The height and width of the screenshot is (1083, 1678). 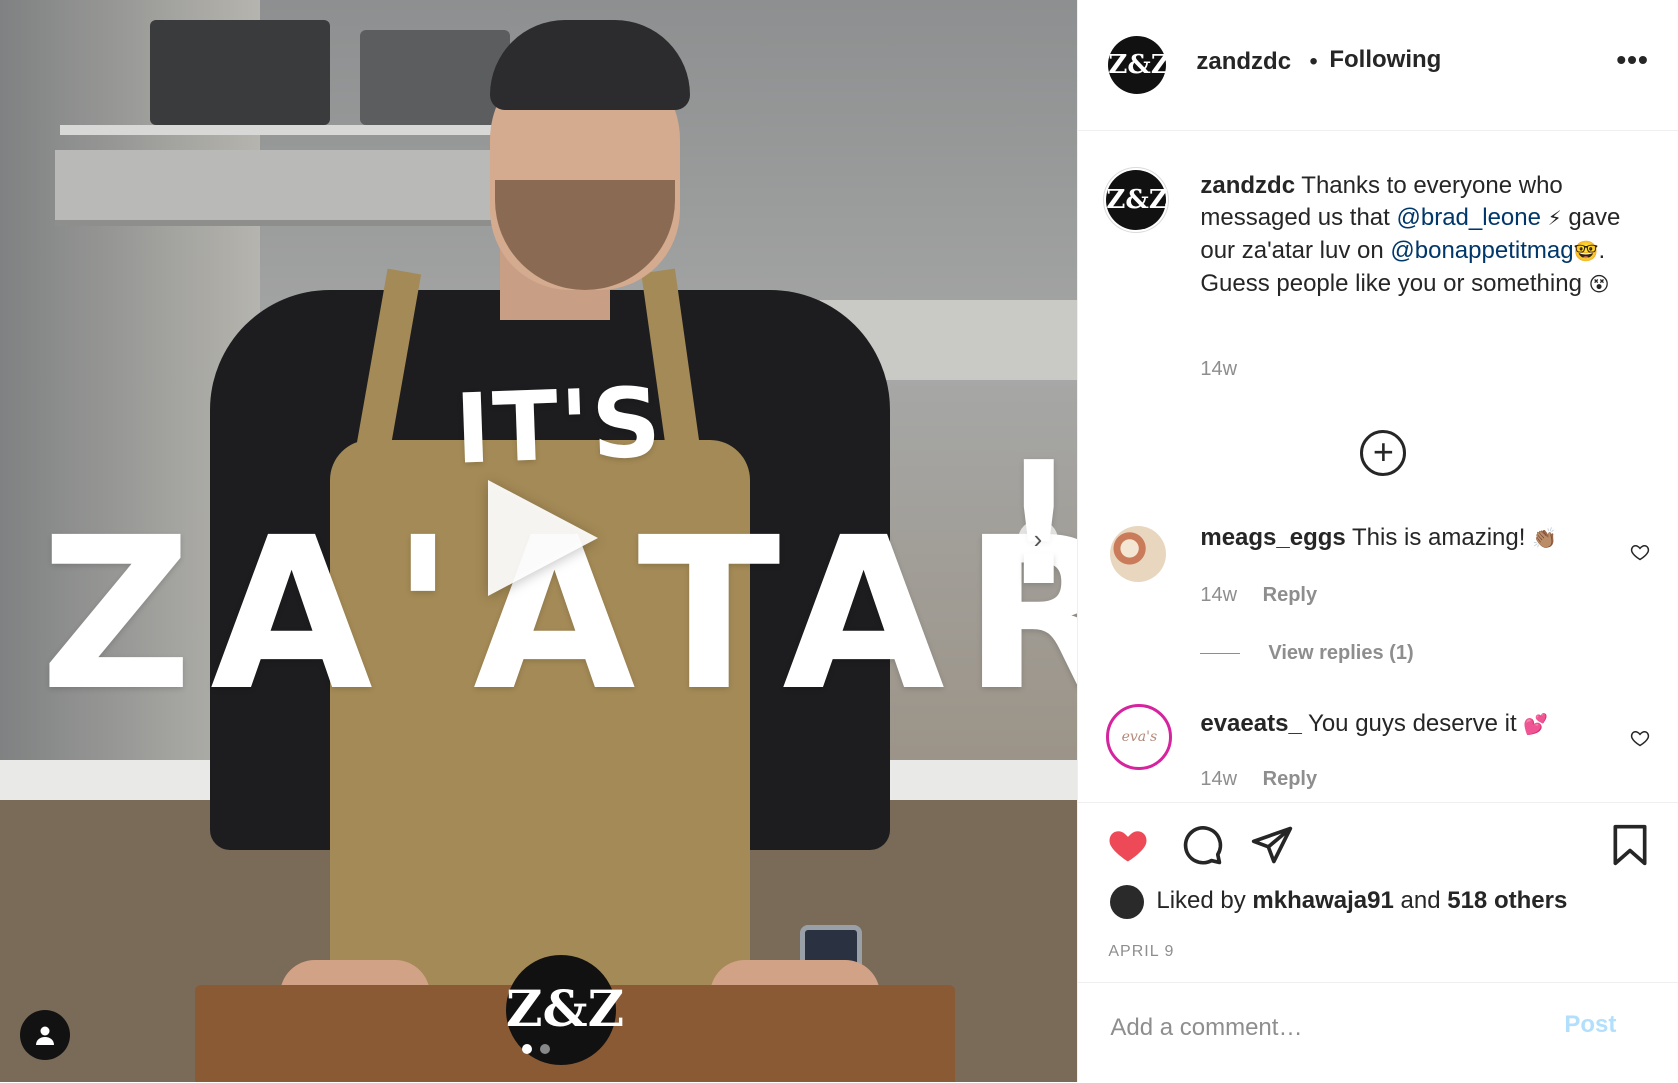 What do you see at coordinates (1139, 737) in the screenshot?
I see `comment-avatar: eva's` at bounding box center [1139, 737].